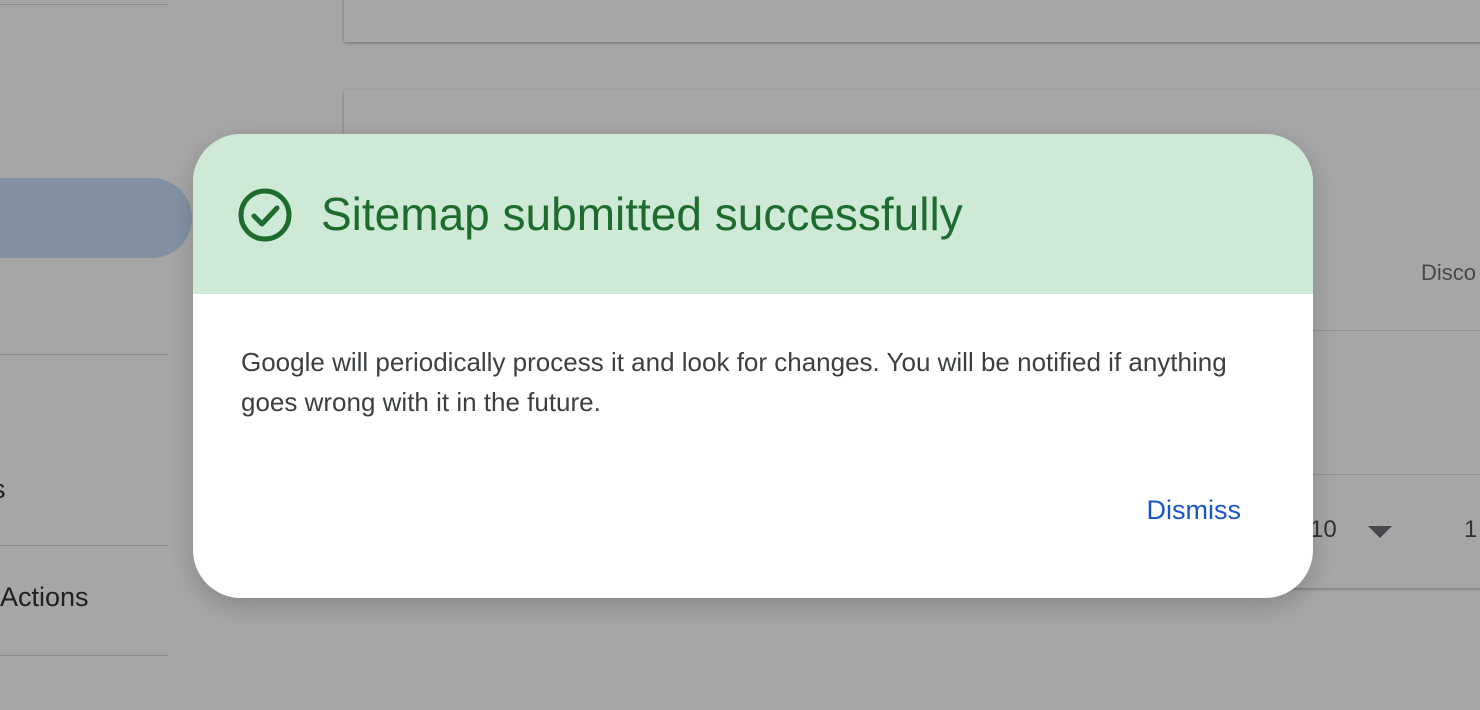 Image resolution: width=1480 pixels, height=710 pixels. What do you see at coordinates (265, 215) in the screenshot?
I see `check-circle-icon` at bounding box center [265, 215].